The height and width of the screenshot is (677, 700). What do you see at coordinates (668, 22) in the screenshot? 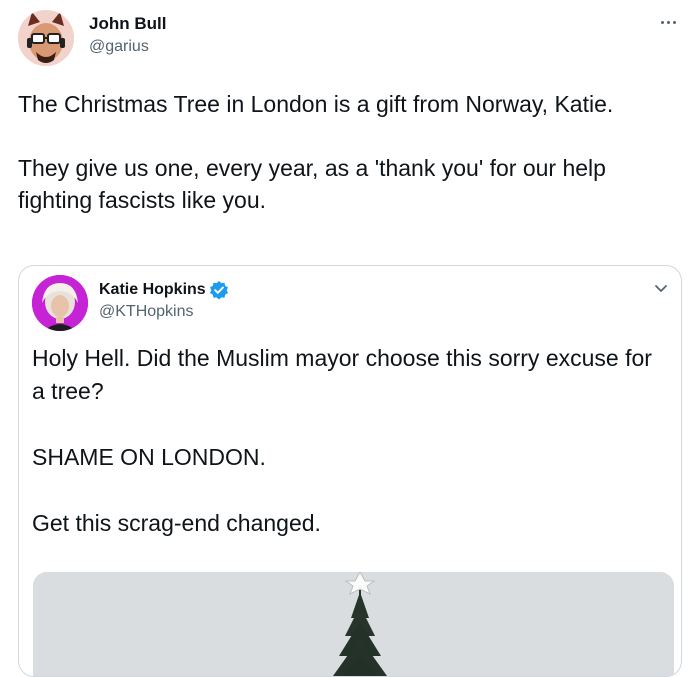
I see `more-horizontal-icon` at bounding box center [668, 22].